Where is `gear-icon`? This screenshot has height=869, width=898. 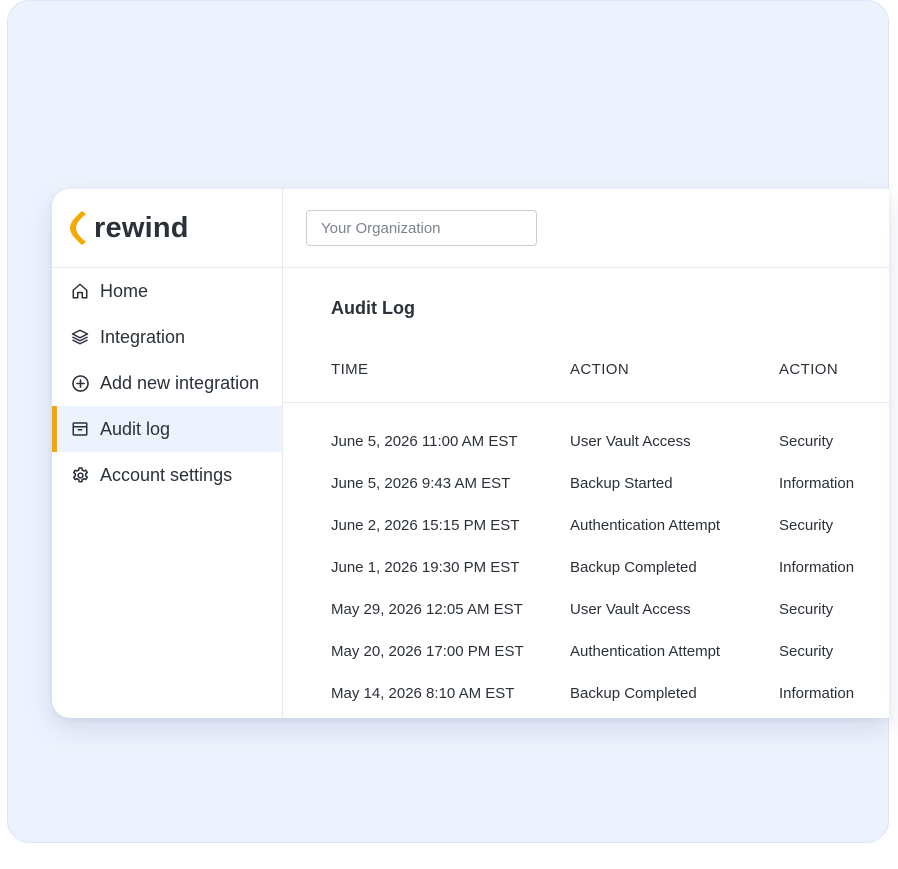
gear-icon is located at coordinates (80, 475).